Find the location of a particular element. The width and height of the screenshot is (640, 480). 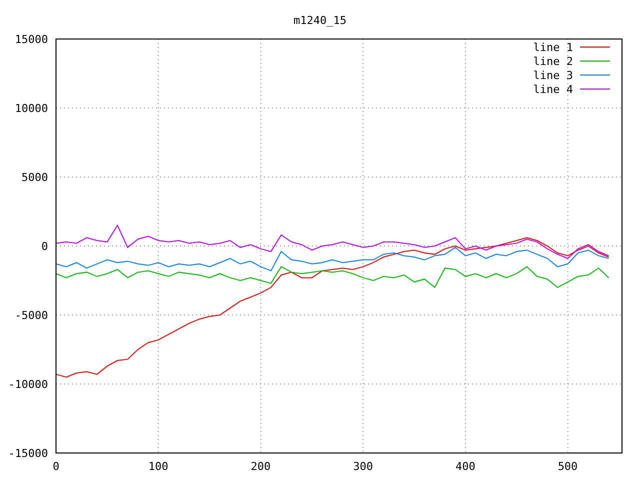

legend-label: line 4 is located at coordinates (553, 89).